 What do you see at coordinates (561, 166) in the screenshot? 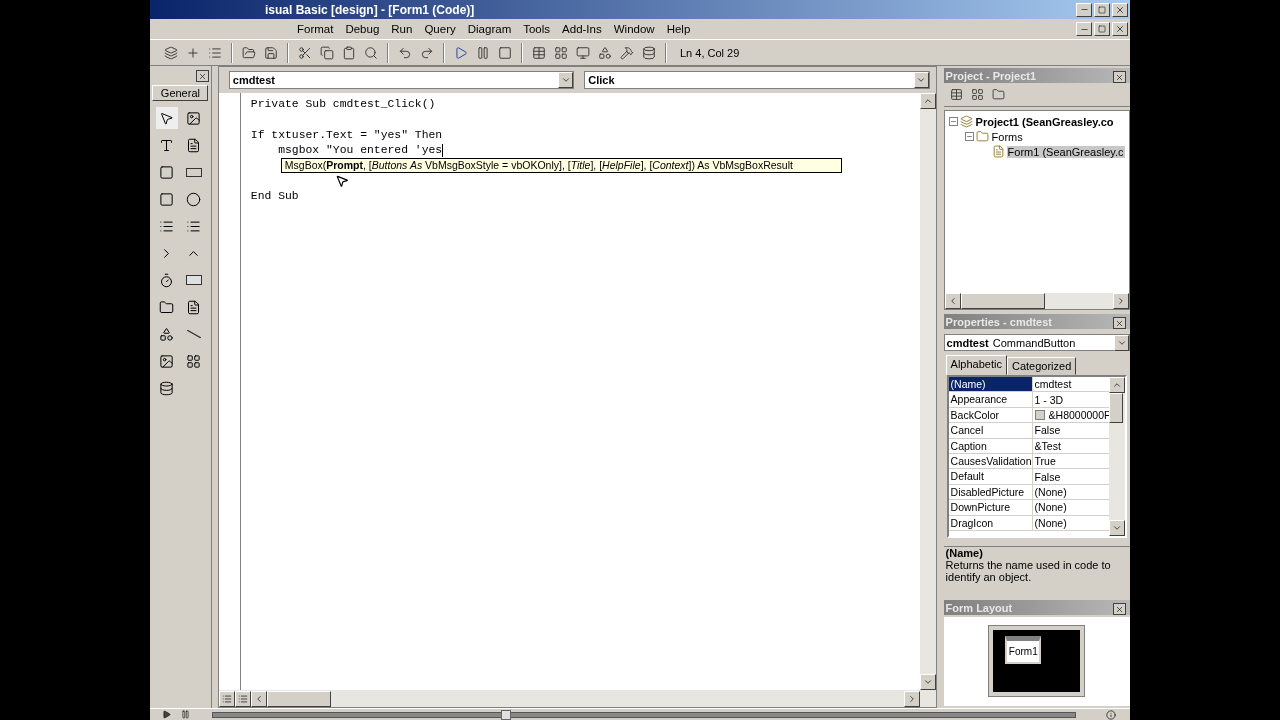
I see `parameter-tooltip: MsgBox(Prompt, [Buttons As VbMsgBoxStyle = vbOKOnly], [Title], [HelpFile], [Context]) As VbMsgBoxResult` at bounding box center [561, 166].